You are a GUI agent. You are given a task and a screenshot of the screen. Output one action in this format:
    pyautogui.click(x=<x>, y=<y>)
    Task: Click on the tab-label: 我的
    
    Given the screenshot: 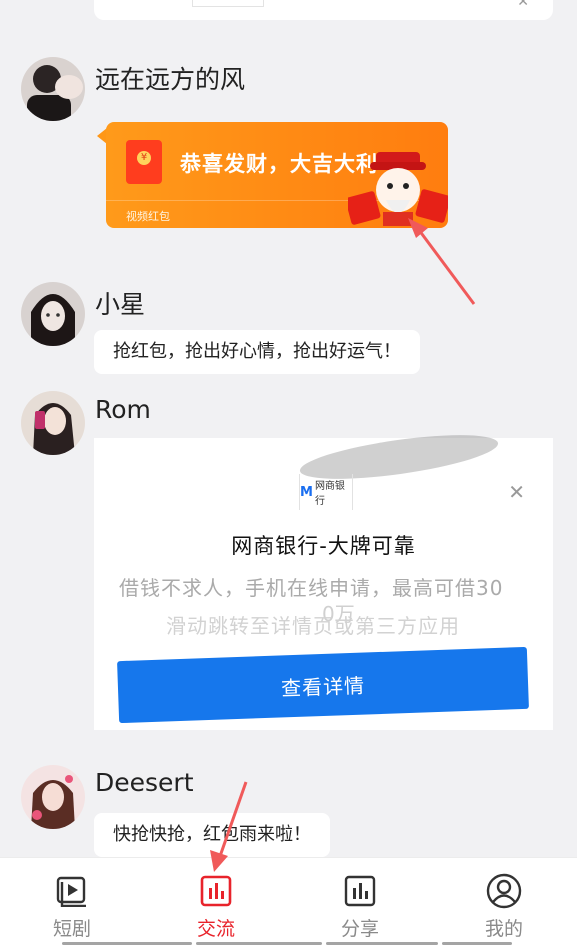 What is the action you would take?
    pyautogui.click(x=503, y=929)
    